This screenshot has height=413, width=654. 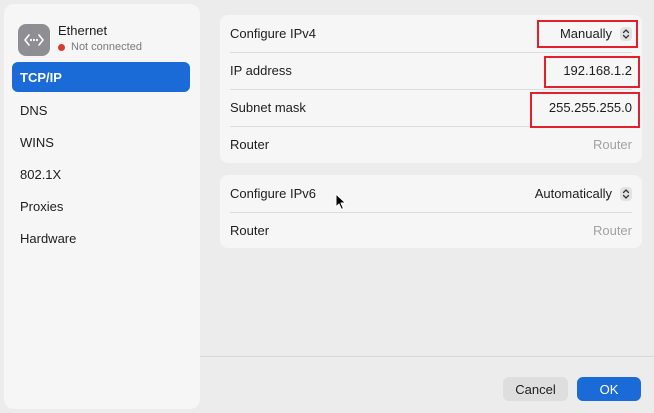 What do you see at coordinates (573, 193) in the screenshot?
I see `configure-ipv6-value: Automatically` at bounding box center [573, 193].